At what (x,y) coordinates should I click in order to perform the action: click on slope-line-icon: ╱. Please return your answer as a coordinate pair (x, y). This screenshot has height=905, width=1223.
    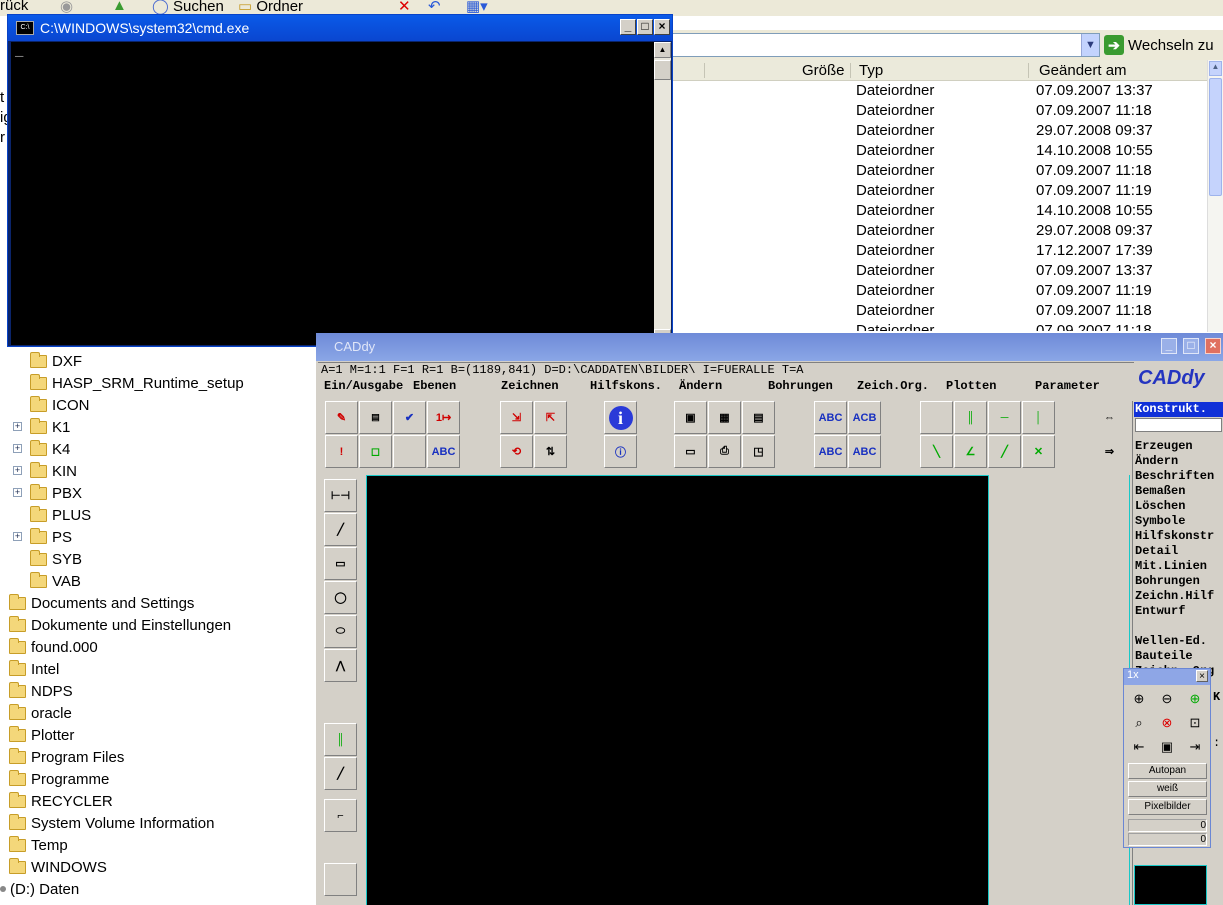
    Looking at the image, I should click on (1004, 451).